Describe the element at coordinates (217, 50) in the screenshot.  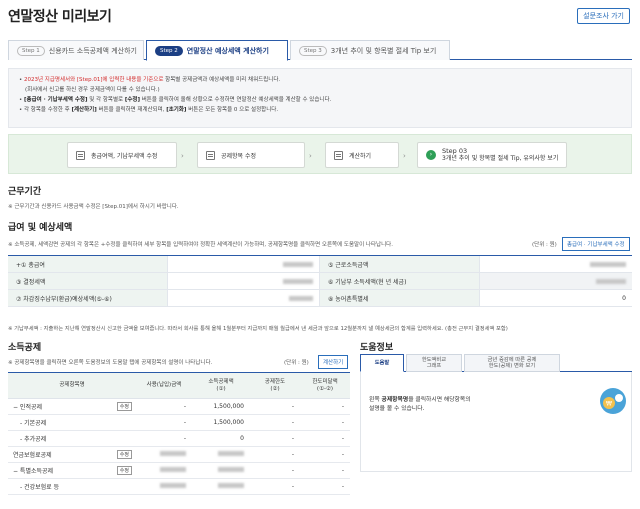
I see `tab-step-2: Step 2 연말정산 예상세액 계산하기` at that location.